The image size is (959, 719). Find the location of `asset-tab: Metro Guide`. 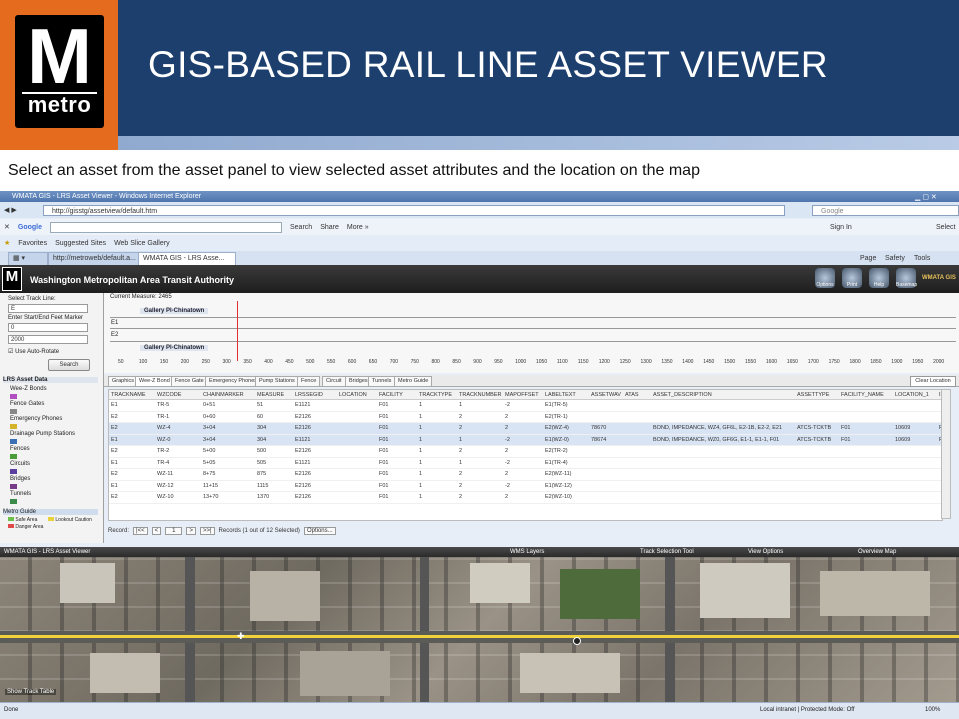

asset-tab: Metro Guide is located at coordinates (413, 381).